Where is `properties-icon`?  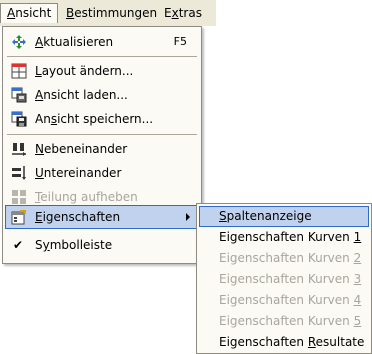
properties-icon is located at coordinates (18, 217).